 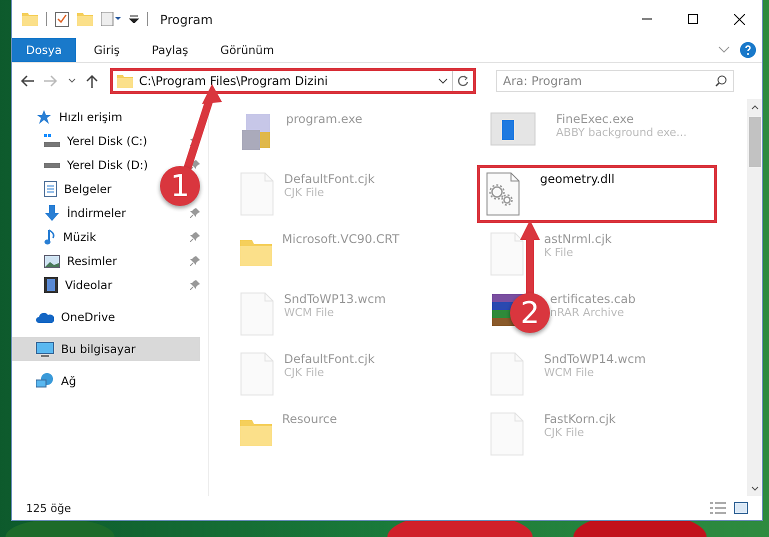 I want to click on download-arrow-icon, so click(x=52, y=213).